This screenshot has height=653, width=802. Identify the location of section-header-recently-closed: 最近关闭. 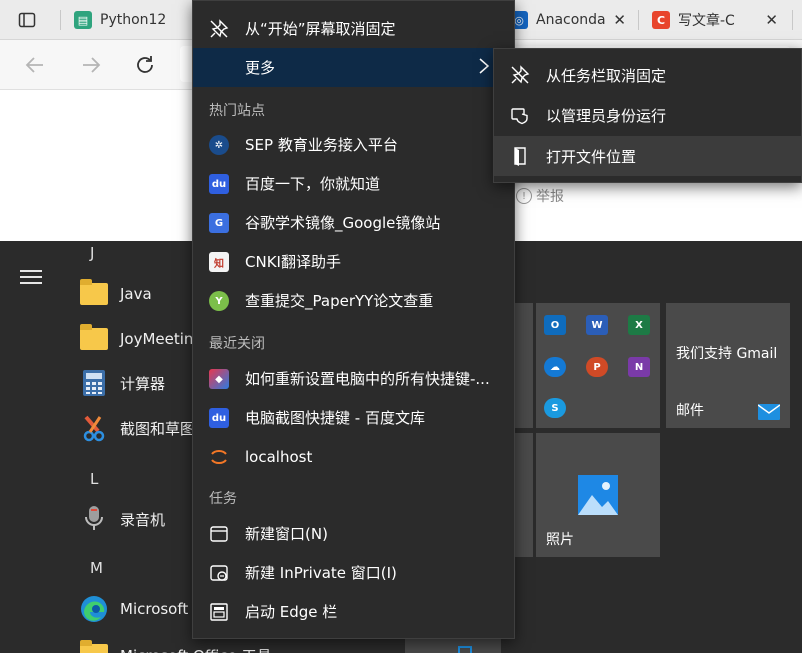
(237, 344).